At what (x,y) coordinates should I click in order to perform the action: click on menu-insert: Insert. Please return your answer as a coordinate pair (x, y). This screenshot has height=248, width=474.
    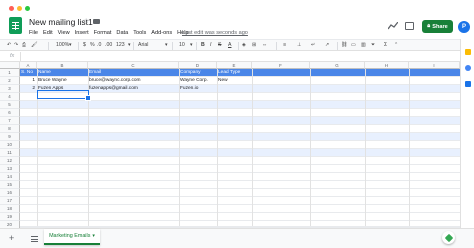
    Looking at the image, I should click on (82, 34).